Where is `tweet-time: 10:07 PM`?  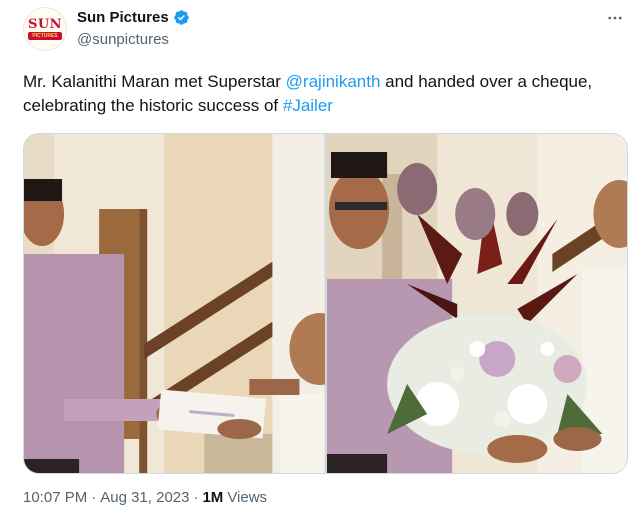
tweet-time: 10:07 PM is located at coordinates (55, 497).